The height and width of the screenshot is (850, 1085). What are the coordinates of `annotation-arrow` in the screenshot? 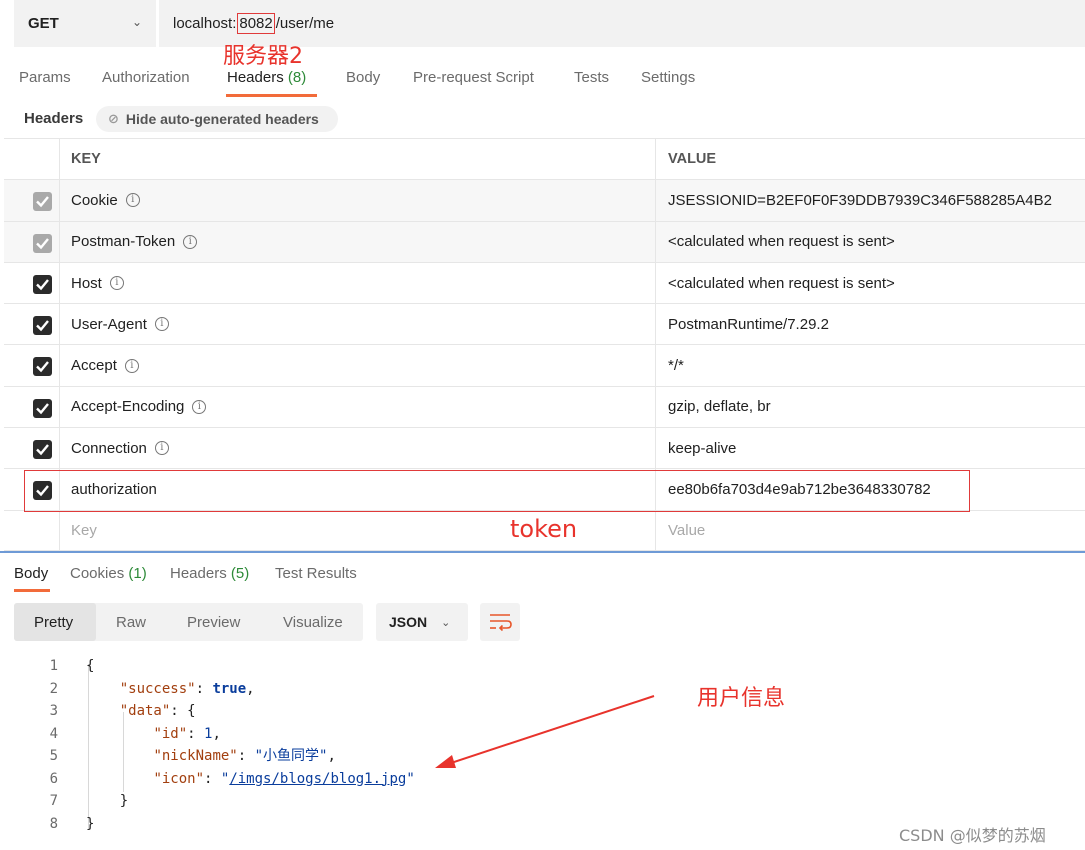 It's located at (545, 731).